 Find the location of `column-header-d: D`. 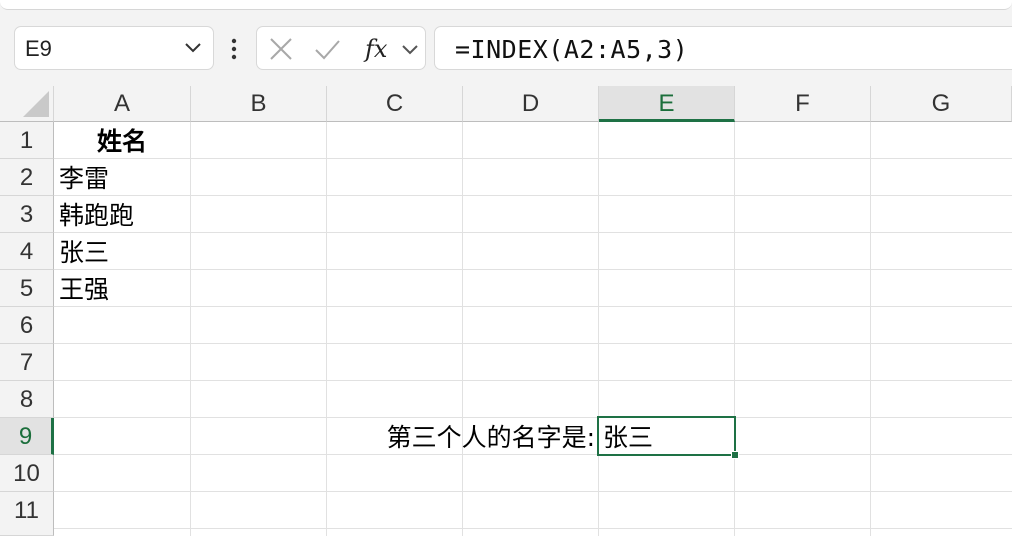

column-header-d: D is located at coordinates (531, 104).